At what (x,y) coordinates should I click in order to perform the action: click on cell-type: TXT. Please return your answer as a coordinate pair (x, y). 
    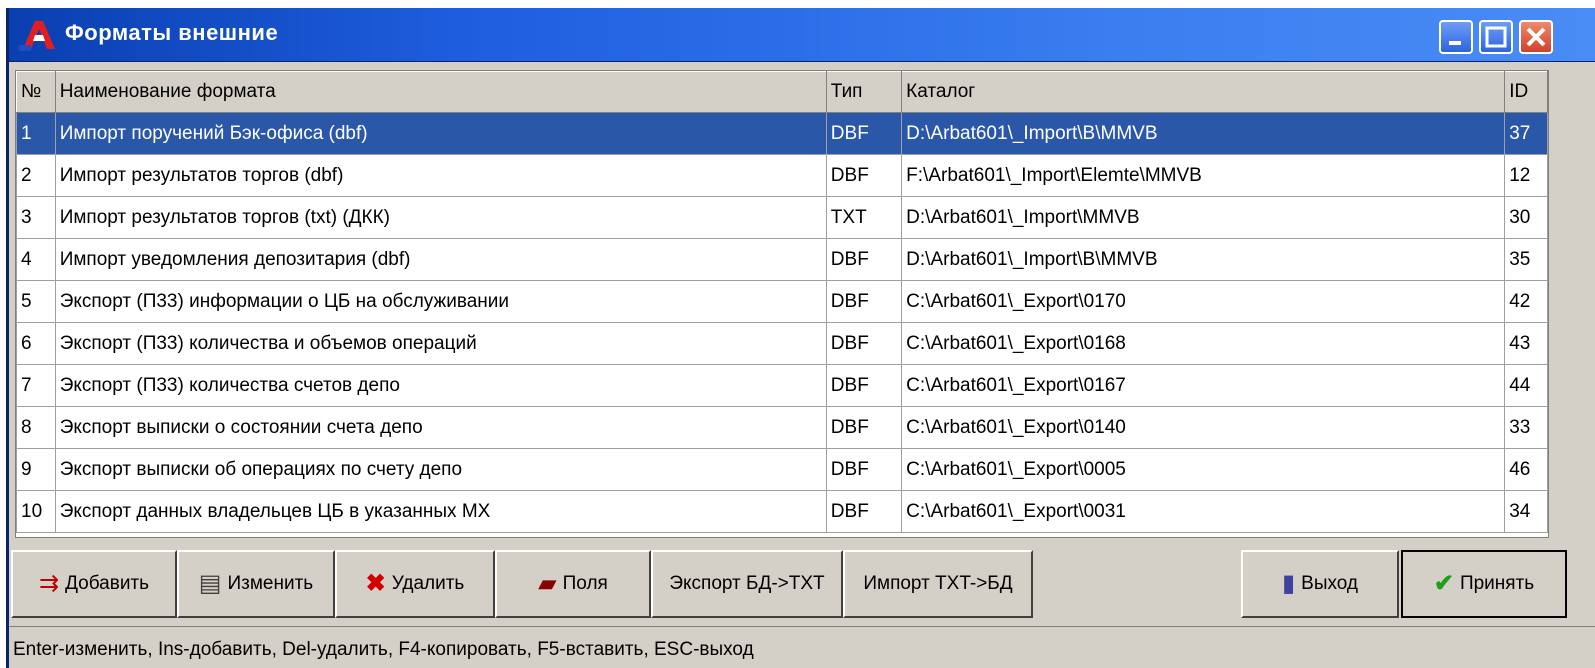
    Looking at the image, I should click on (864, 217).